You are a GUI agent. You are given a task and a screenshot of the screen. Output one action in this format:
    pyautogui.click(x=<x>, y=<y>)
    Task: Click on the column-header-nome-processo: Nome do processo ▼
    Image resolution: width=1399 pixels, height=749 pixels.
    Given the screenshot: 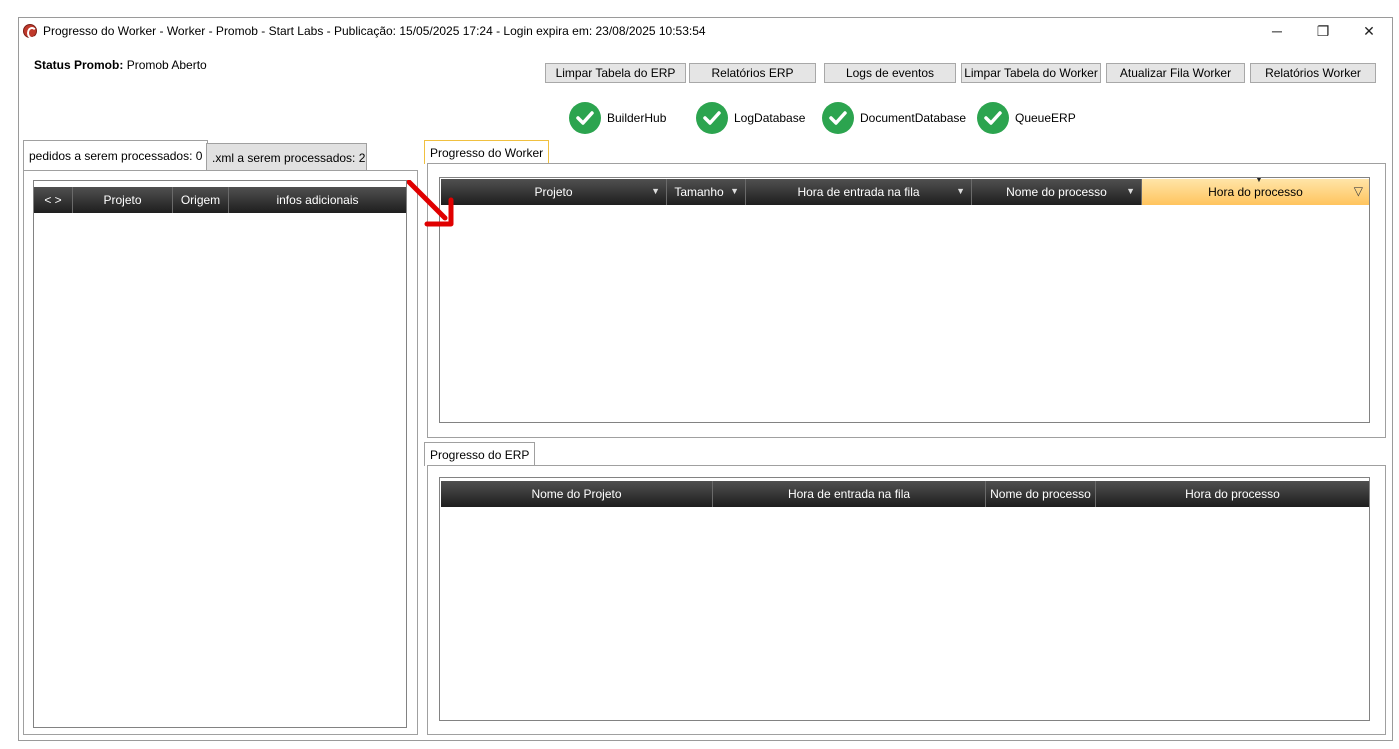 What is the action you would take?
    pyautogui.click(x=1057, y=192)
    